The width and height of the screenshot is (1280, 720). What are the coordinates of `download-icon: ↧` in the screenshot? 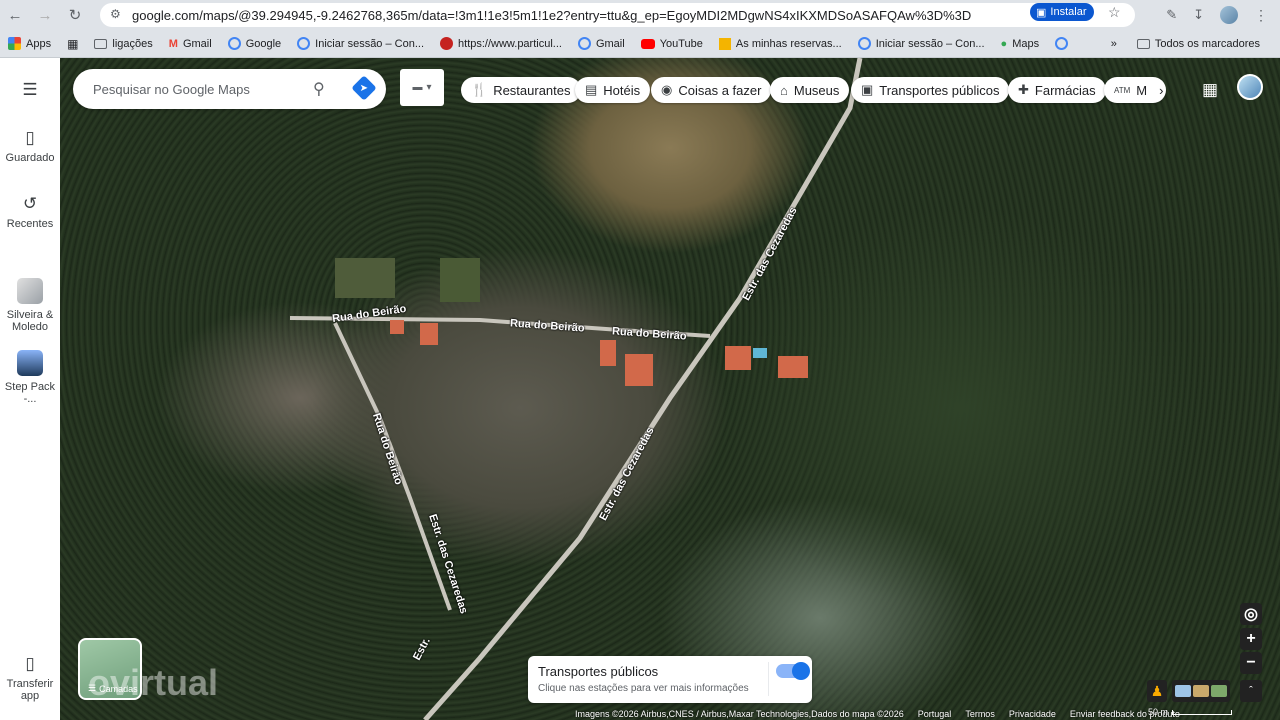 It's located at (1198, 15).